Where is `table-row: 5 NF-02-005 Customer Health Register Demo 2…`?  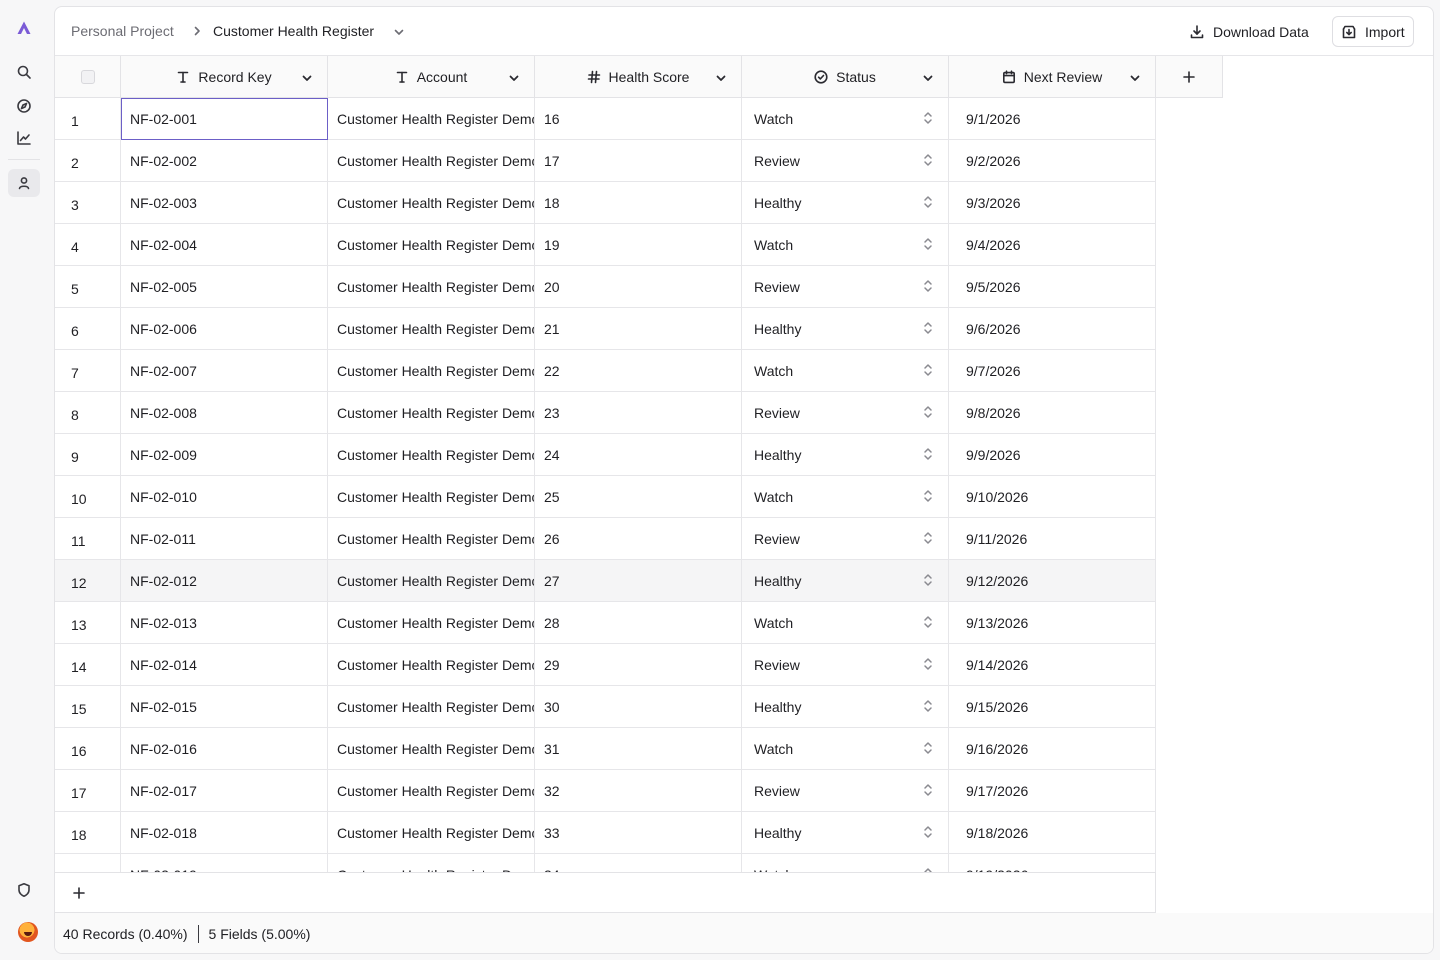 table-row: 5 NF-02-005 Customer Health Register Demo 2… is located at coordinates (605, 287).